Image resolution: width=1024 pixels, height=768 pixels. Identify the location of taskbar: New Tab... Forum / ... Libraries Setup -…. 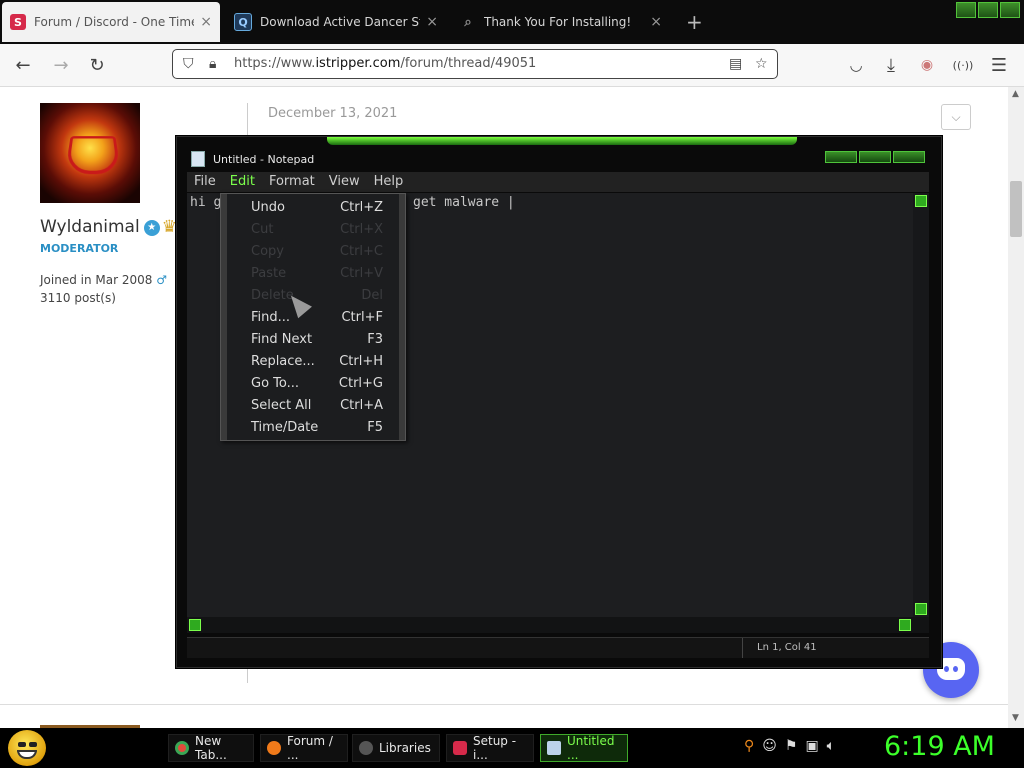
(512, 748).